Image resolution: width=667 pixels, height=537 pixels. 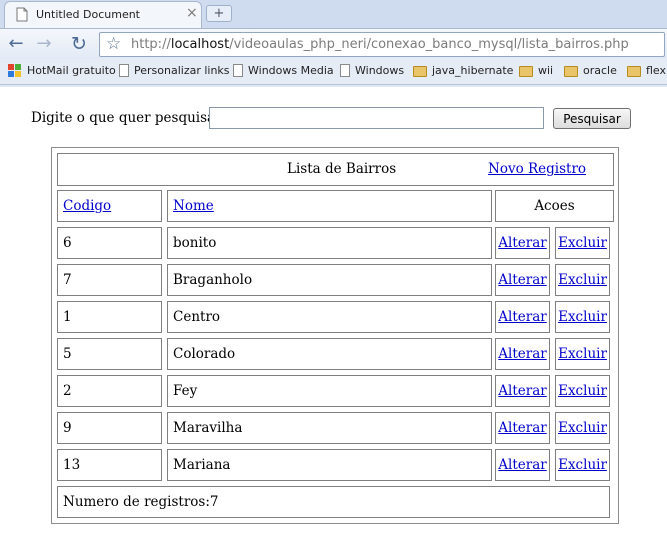 What do you see at coordinates (329, 280) in the screenshot?
I see `row-nome: Braganholo` at bounding box center [329, 280].